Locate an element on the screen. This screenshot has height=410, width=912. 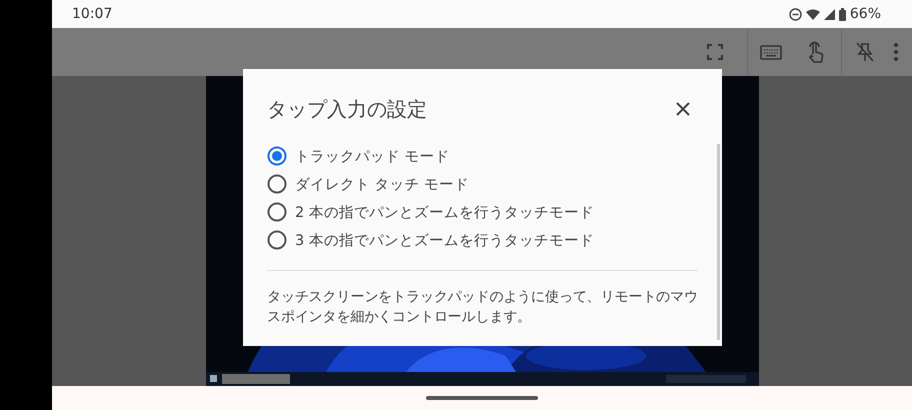
description-text: タッチスクリーンをトラックパッドのように使って、リモートのマウスポインタを細かくコントロールします。 is located at coordinates (482, 307).